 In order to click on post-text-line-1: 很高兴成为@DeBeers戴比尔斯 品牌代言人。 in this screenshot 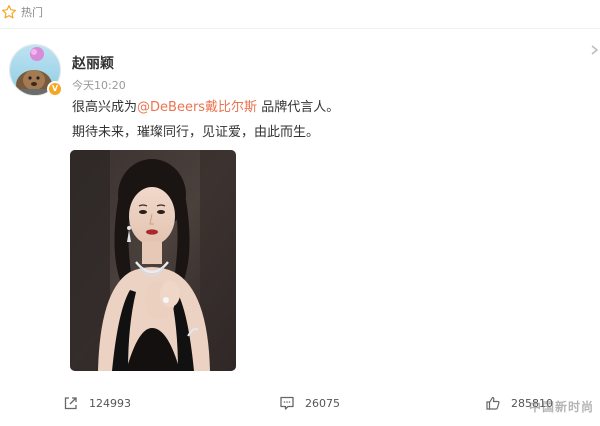, I will do `click(205, 108)`.